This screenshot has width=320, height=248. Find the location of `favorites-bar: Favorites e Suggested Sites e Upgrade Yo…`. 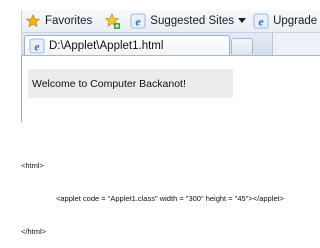

favorites-bar: Favorites e Suggested Sites e Upgrade Yo… is located at coordinates (170, 21).